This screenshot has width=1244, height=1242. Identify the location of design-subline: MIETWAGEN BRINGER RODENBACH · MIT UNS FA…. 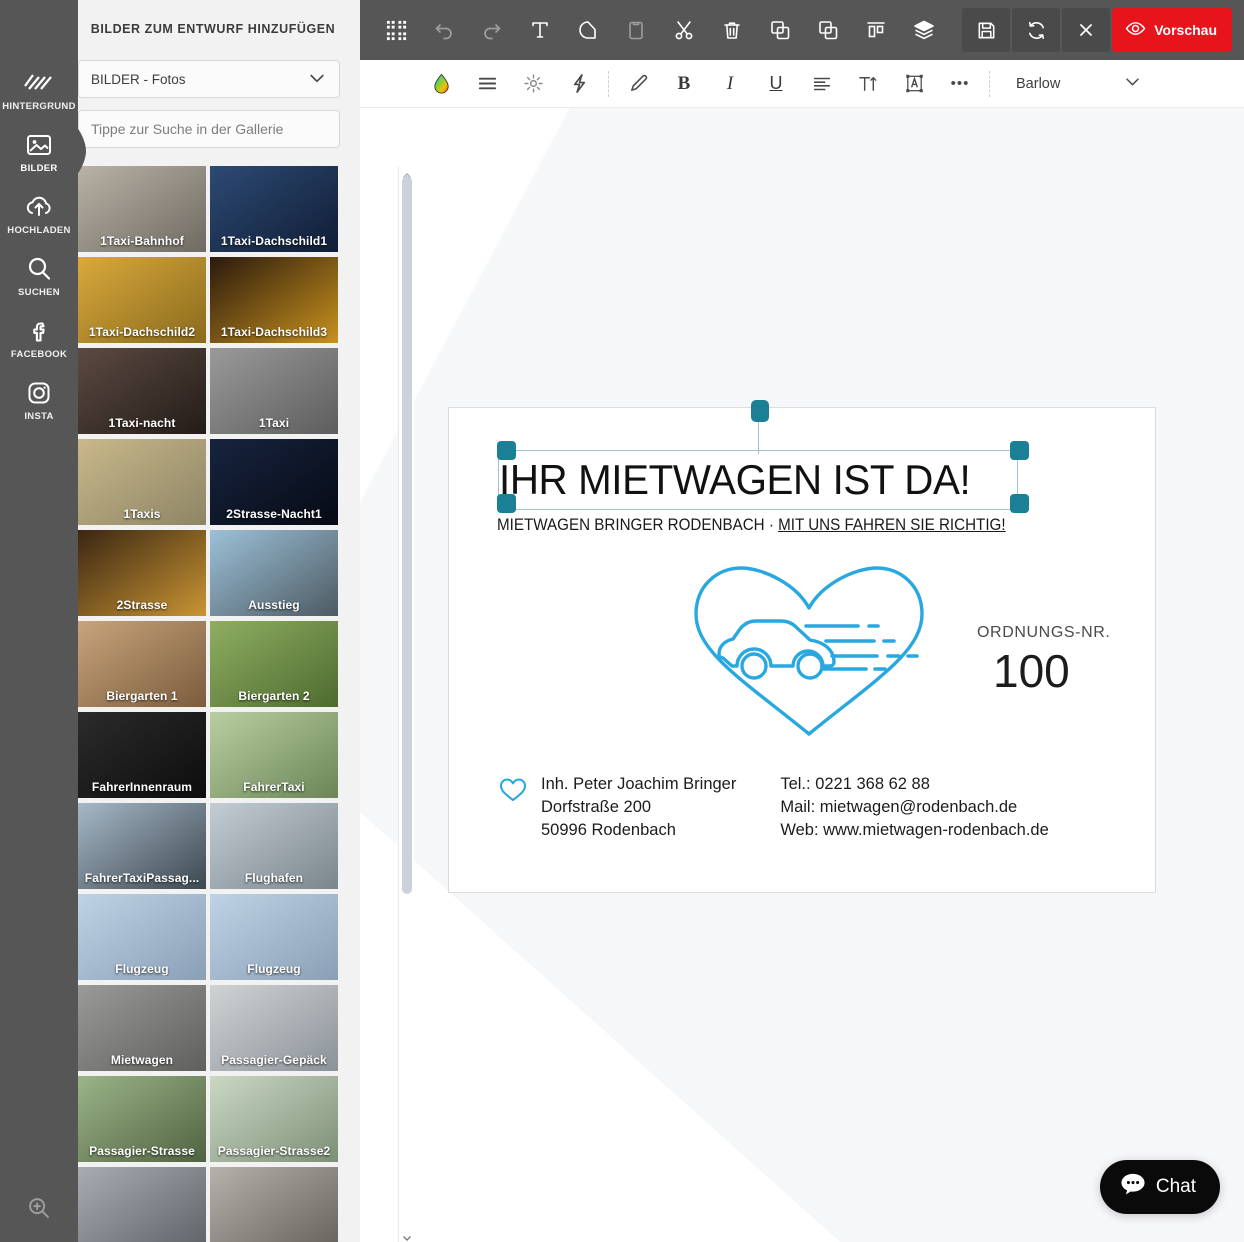
(751, 525).